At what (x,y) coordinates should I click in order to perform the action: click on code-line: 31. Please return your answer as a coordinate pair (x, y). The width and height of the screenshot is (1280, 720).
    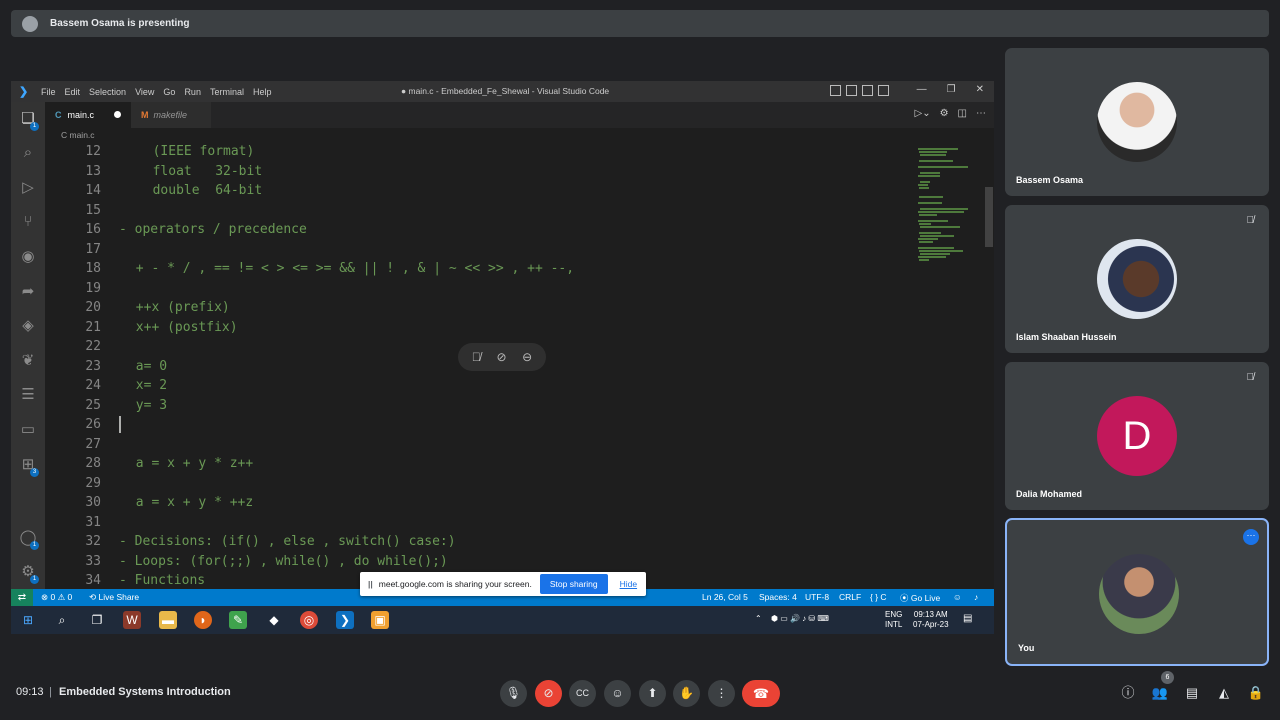
    Looking at the image, I should click on (480, 523).